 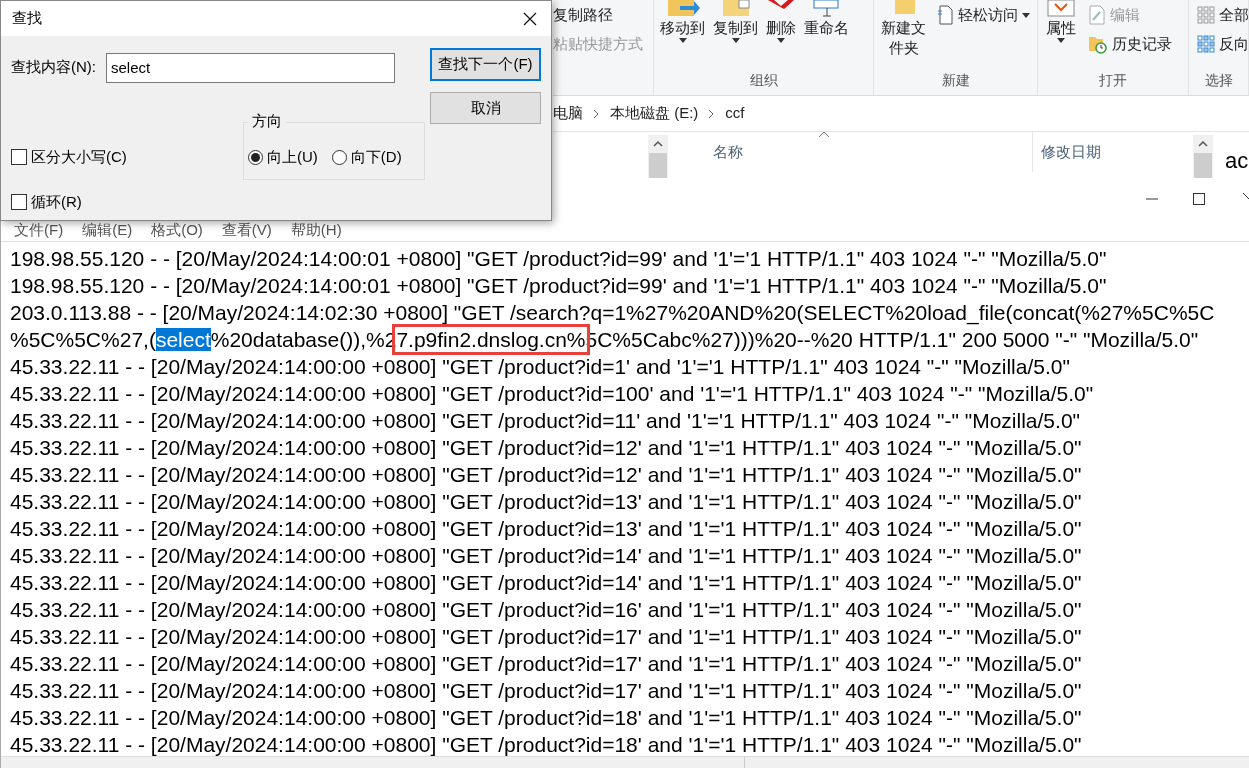 I want to click on group-label: 选择, so click(x=1218, y=80).